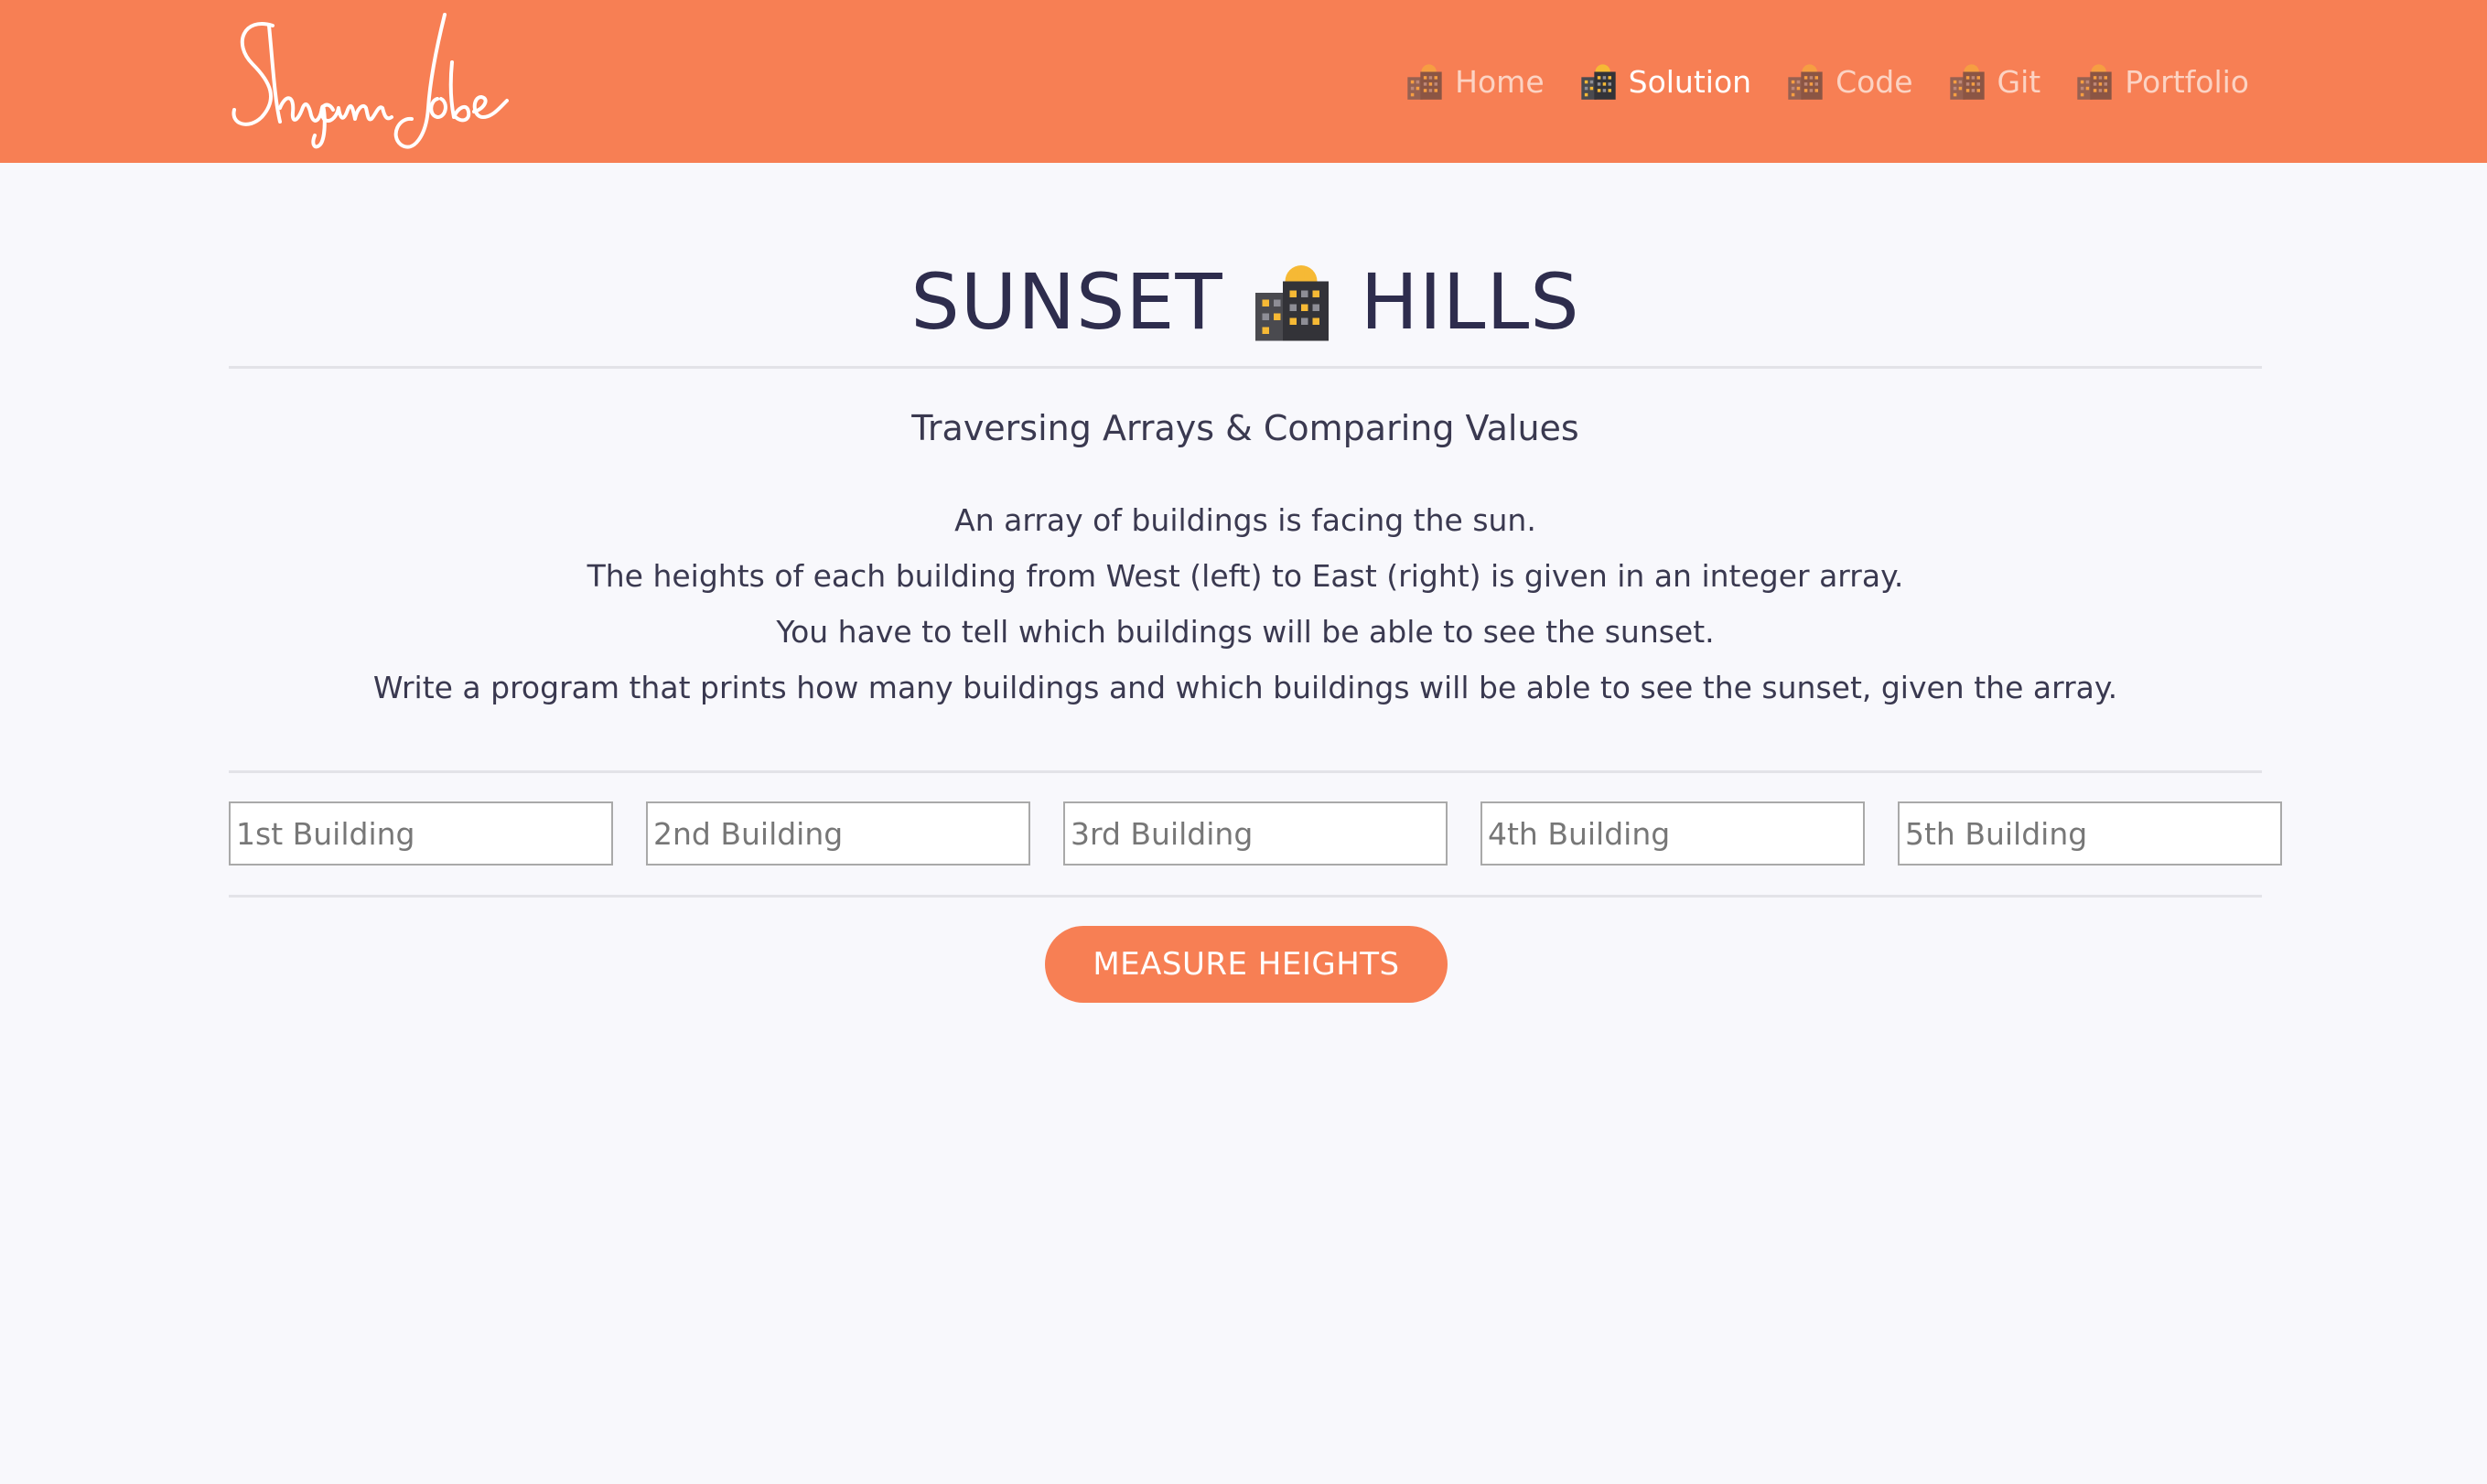  I want to click on nav-item-home: Home, so click(1475, 81).